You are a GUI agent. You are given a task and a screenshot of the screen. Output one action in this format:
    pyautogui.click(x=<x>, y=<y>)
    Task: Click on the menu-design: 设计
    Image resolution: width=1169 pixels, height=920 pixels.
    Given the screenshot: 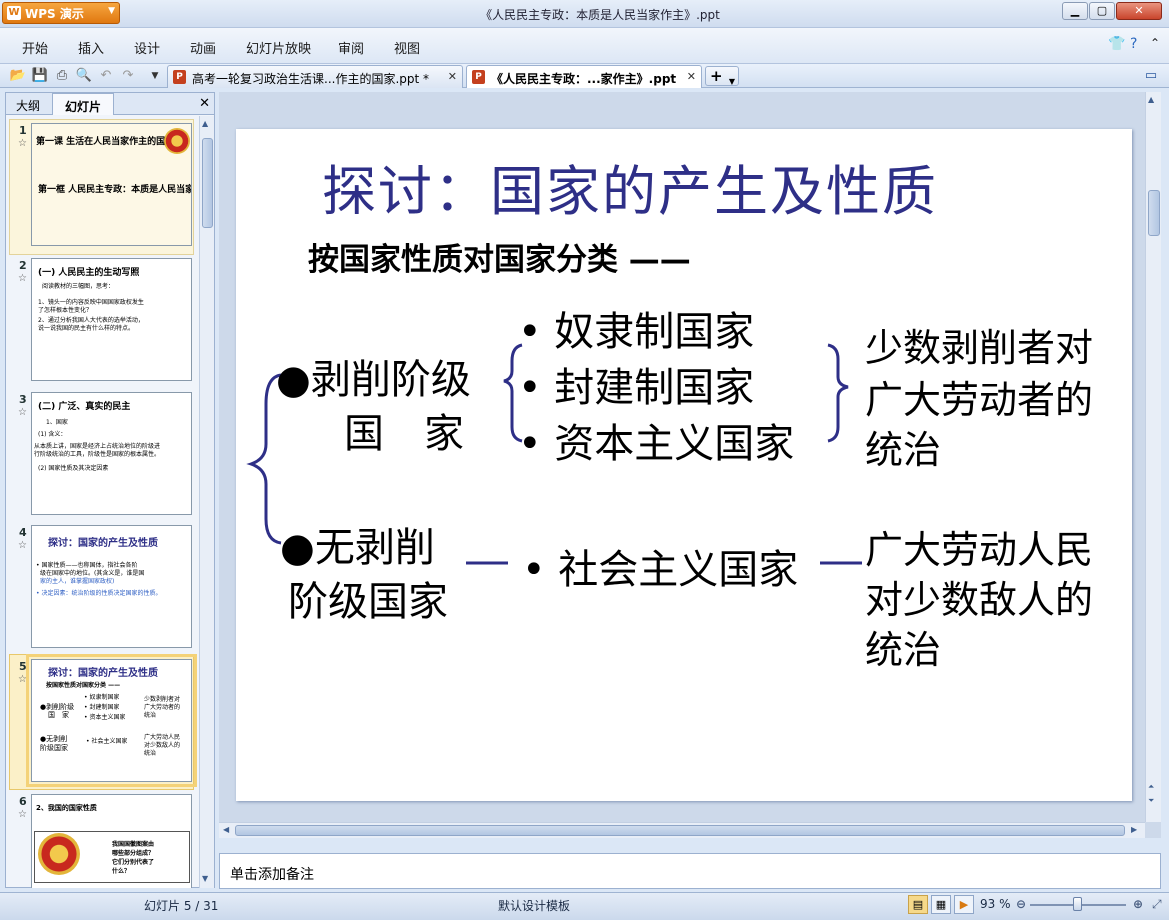 What is the action you would take?
    pyautogui.click(x=147, y=47)
    